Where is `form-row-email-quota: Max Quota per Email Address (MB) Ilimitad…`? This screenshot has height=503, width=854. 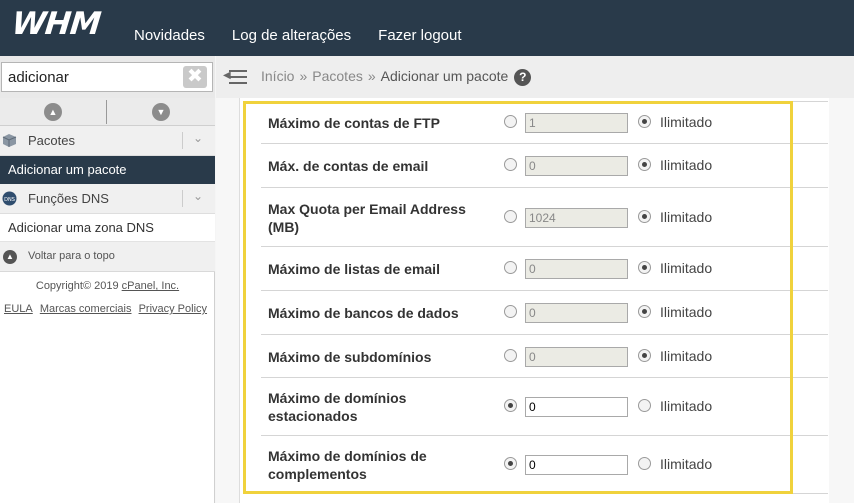
form-row-email-quota: Max Quota per Email Address (MB) Ilimitad… is located at coordinates (544, 217).